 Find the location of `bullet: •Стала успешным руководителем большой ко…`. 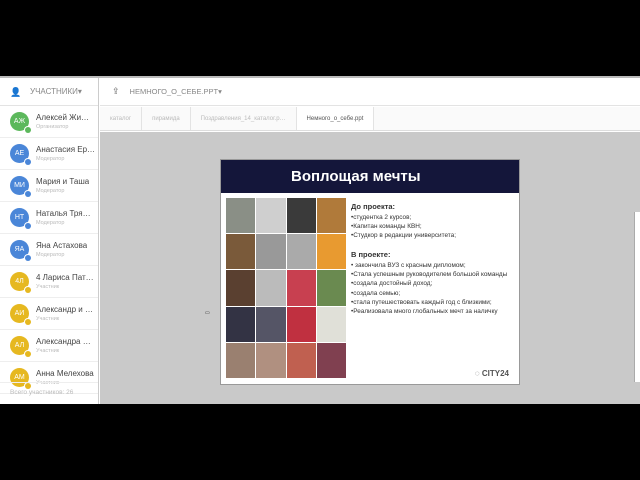

bullet: •Стала успешным руководителем большой ко… is located at coordinates (429, 275).